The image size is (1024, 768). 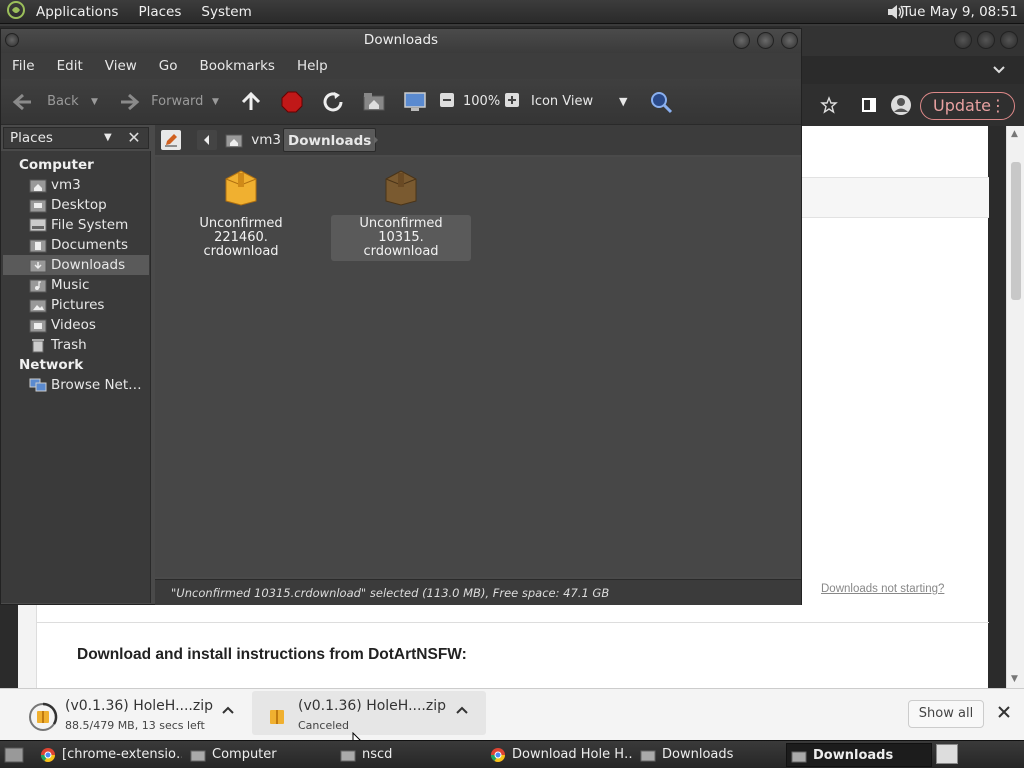 I want to click on scroll-down-arrow-icon: ▼, so click(x=1014, y=679).